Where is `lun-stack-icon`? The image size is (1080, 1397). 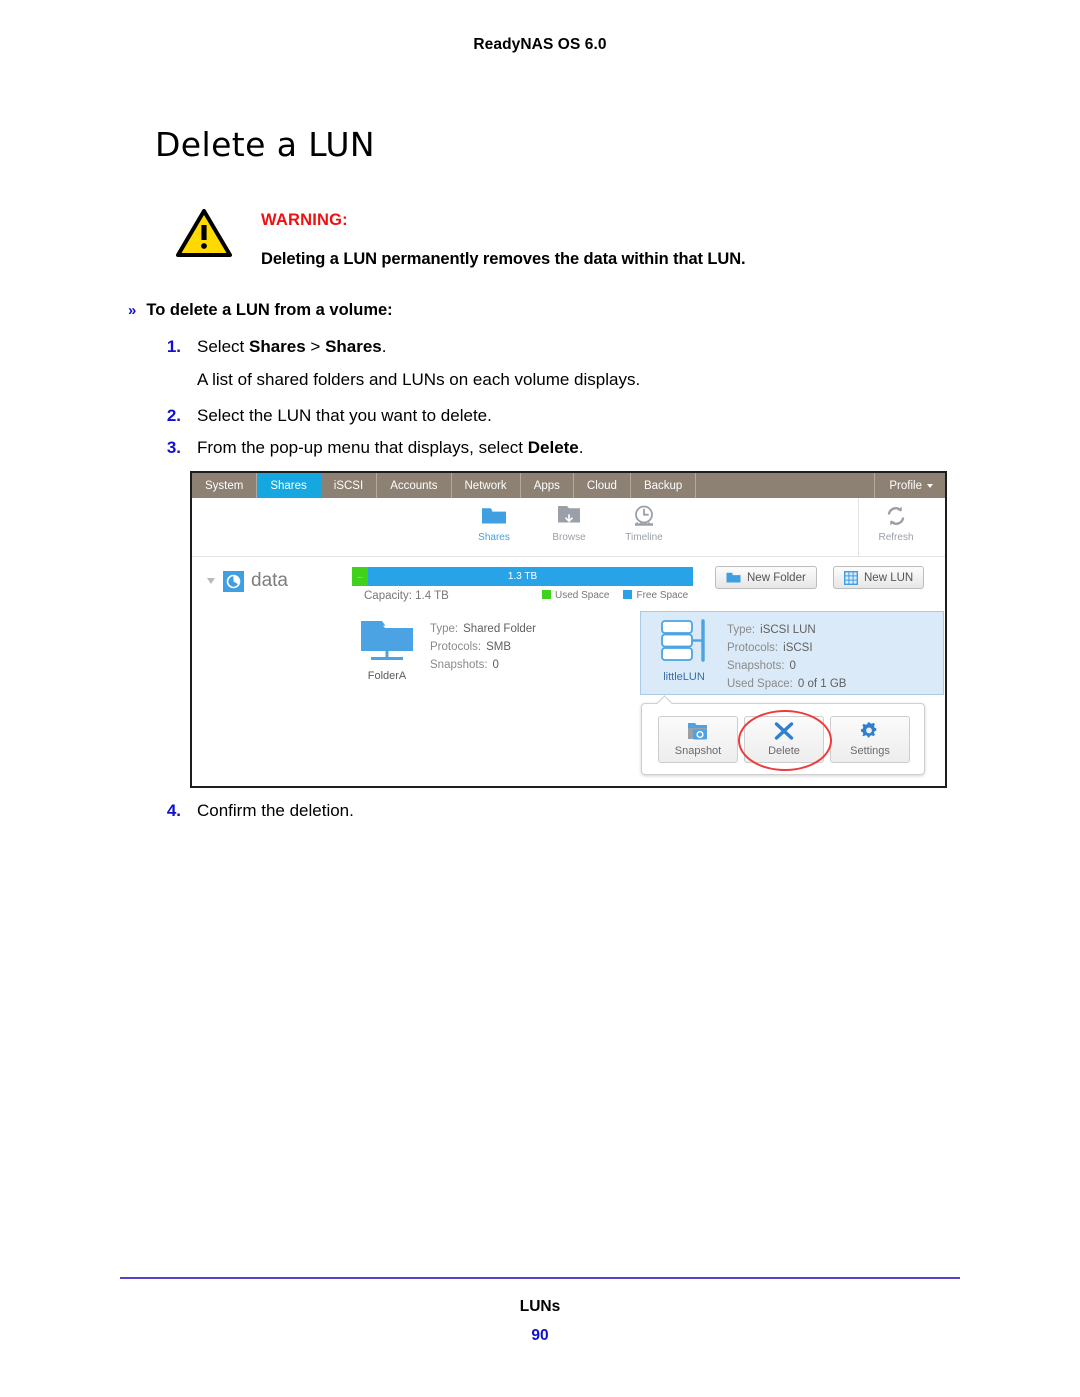 lun-stack-icon is located at coordinates (684, 644).